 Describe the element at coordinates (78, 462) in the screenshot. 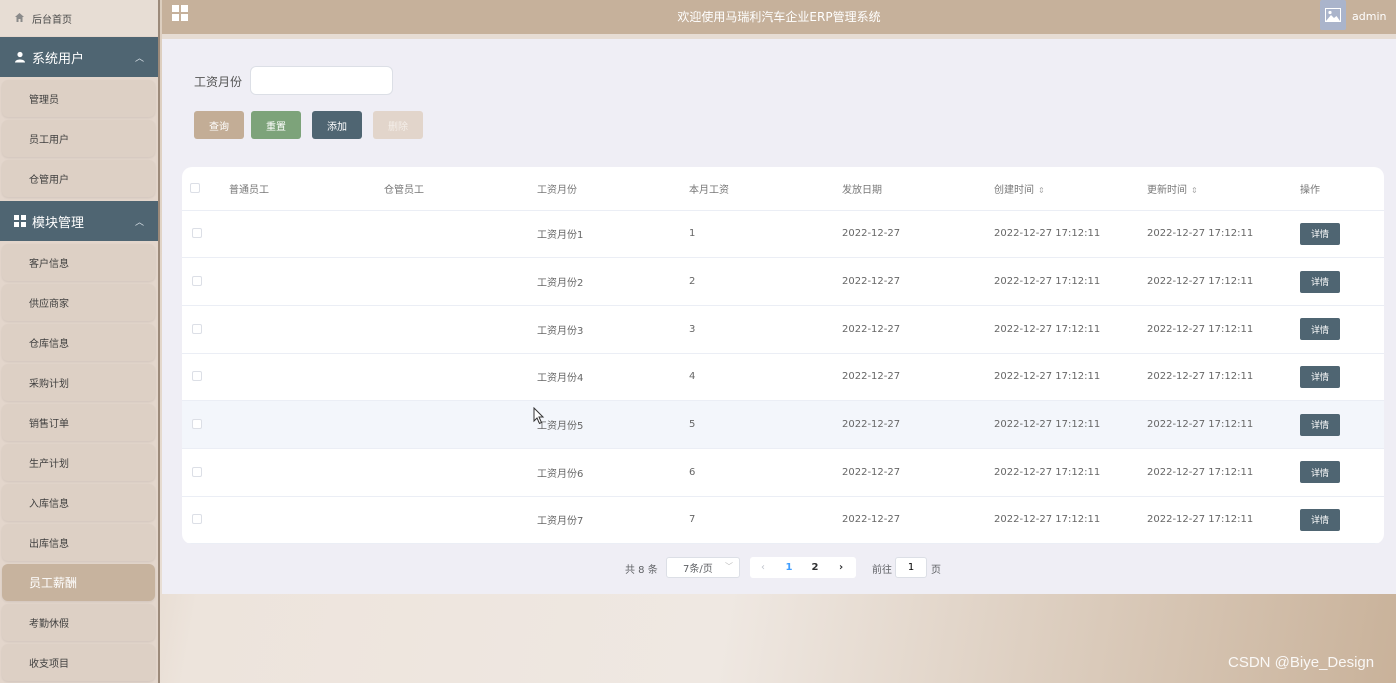

I see `sidebar-item: 生产计划` at that location.